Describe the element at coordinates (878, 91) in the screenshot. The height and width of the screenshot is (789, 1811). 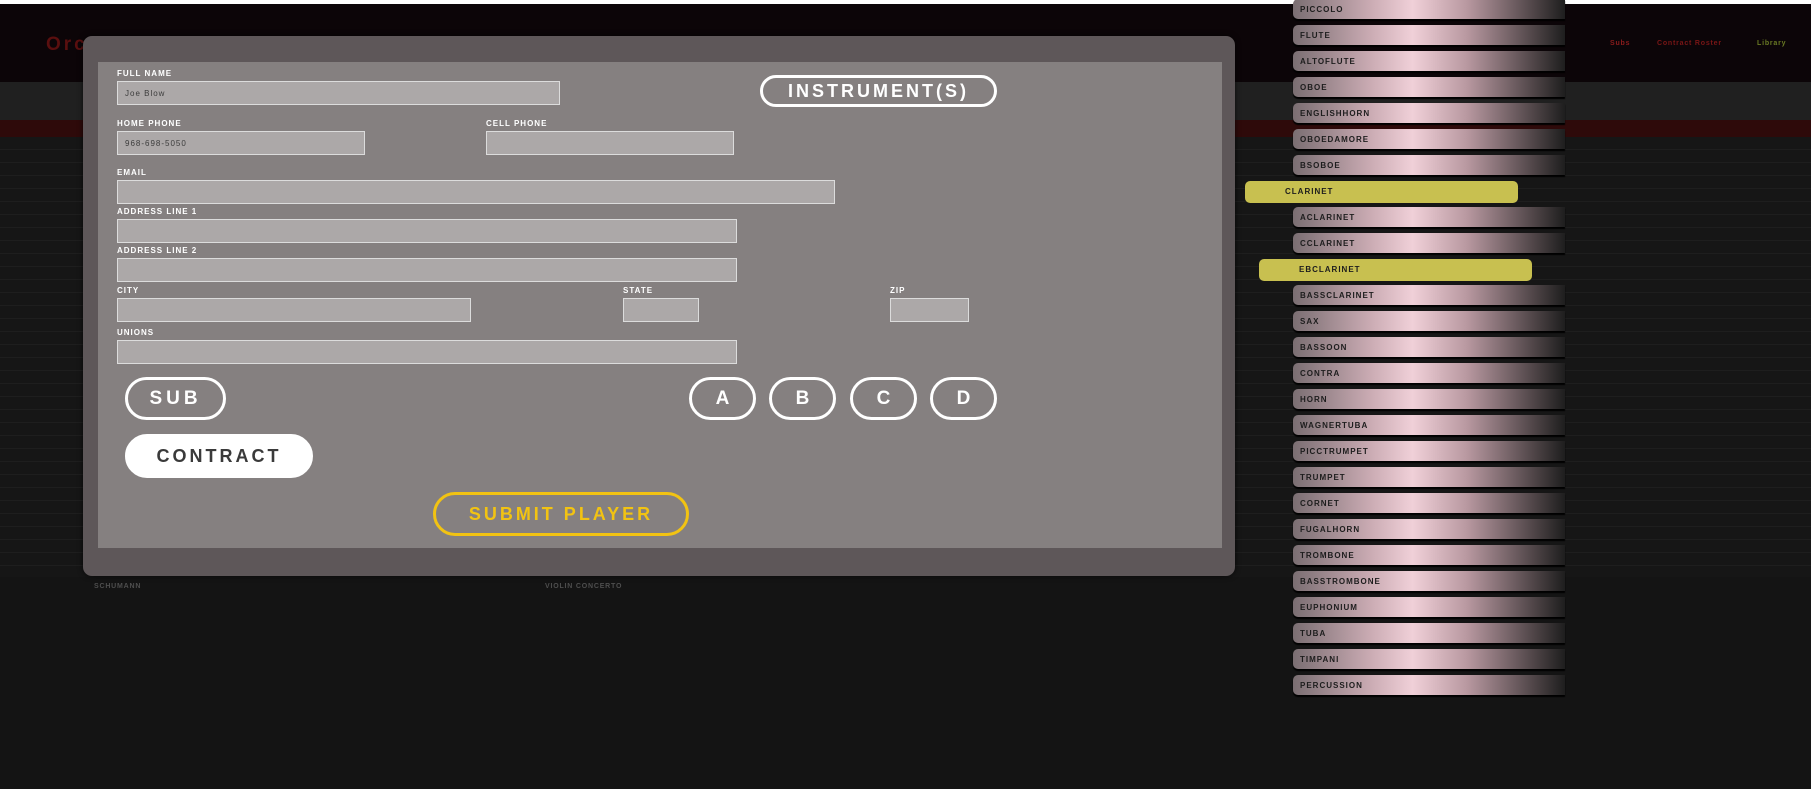
I see `instruments-button: INSTRUMENT(S)` at that location.